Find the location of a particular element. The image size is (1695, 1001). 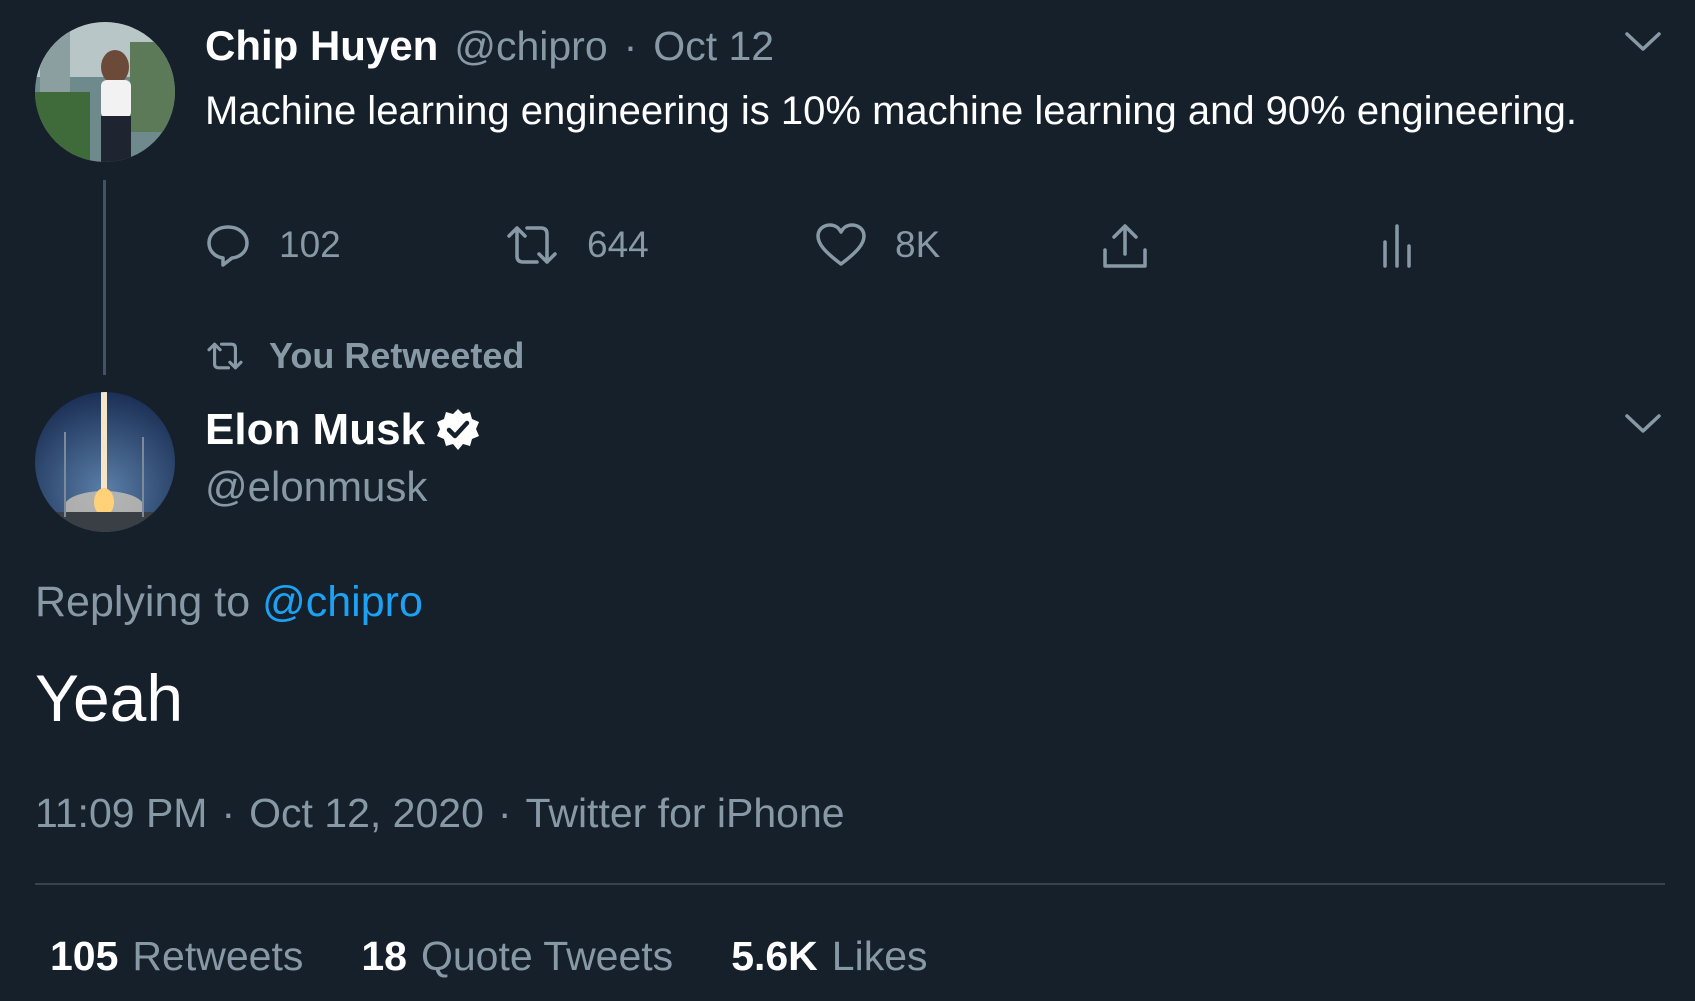

analytics-icon is located at coordinates (1397, 246).